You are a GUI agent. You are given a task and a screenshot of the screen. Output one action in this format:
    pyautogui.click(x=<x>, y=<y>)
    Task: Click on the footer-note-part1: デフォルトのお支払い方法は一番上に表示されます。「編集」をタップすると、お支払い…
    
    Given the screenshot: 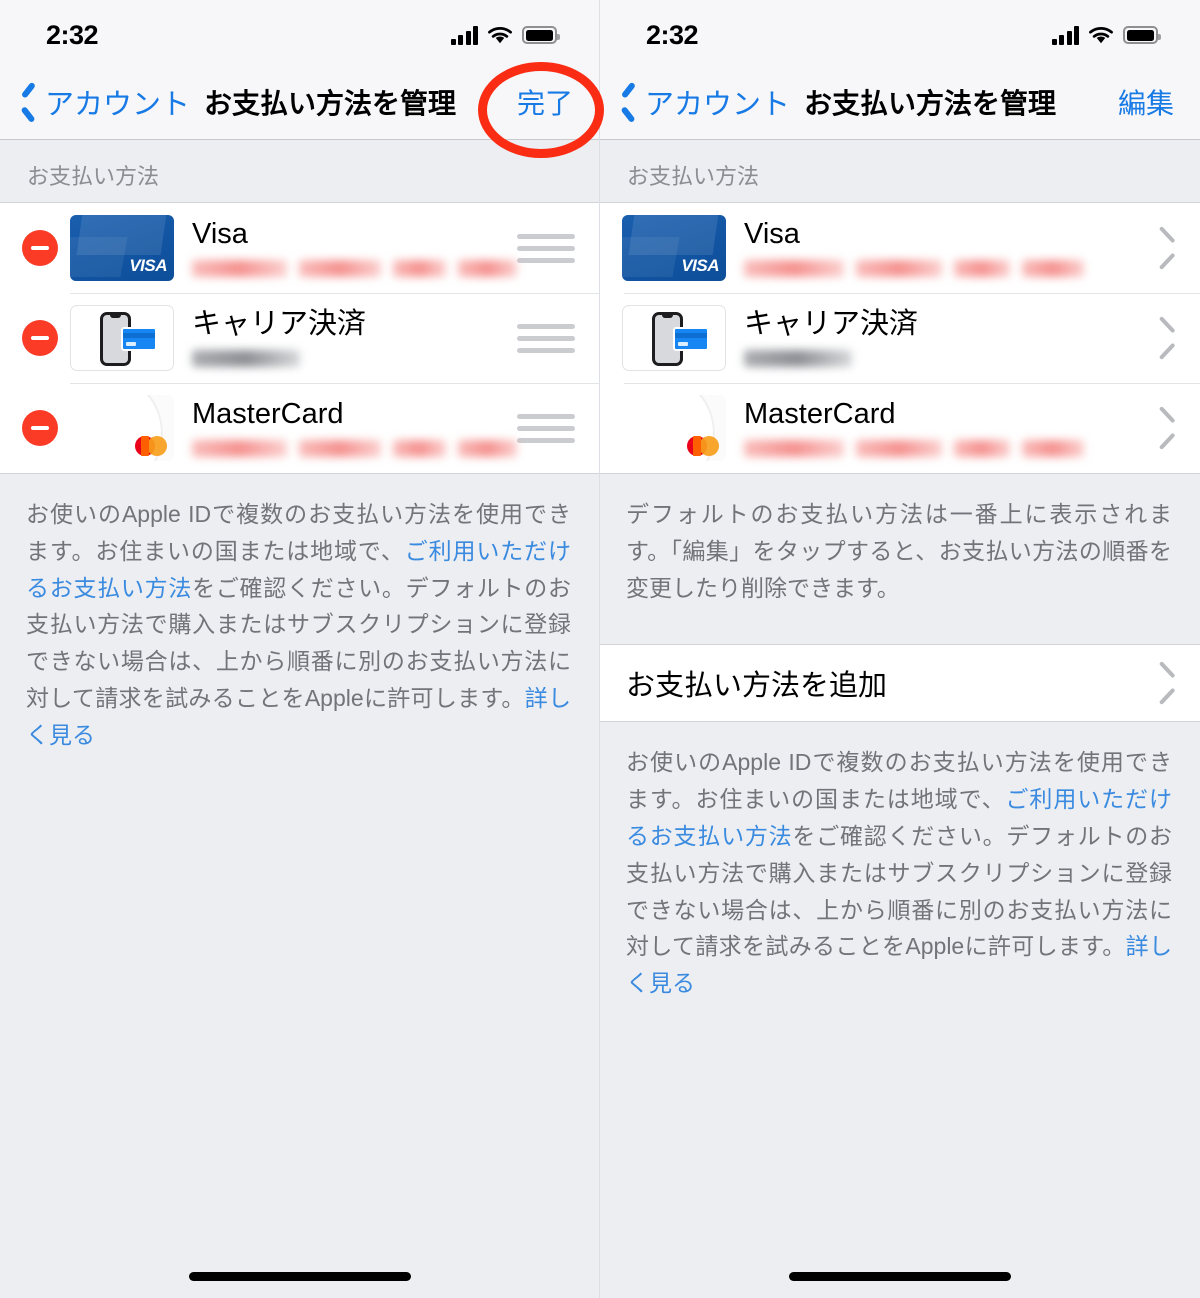 What is the action you would take?
    pyautogui.click(x=899, y=551)
    